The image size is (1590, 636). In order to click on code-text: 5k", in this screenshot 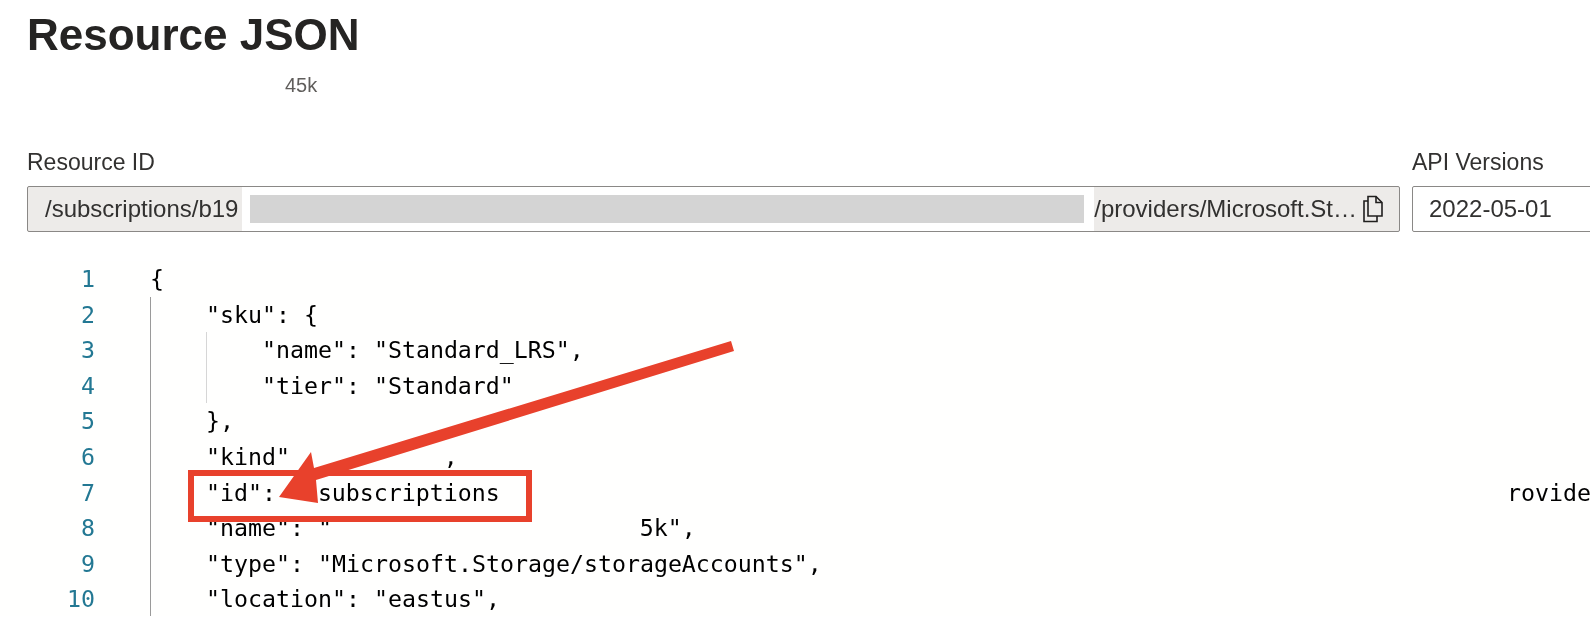, I will do `click(667, 528)`.